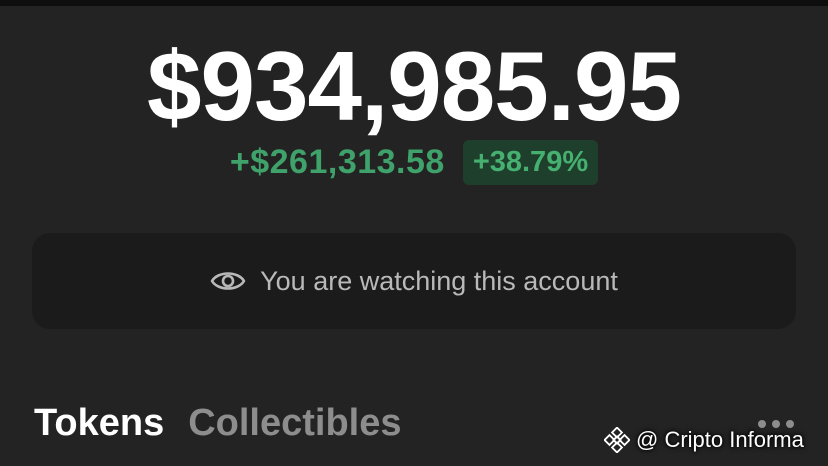 The width and height of the screenshot is (828, 466). Describe the element at coordinates (294, 423) in the screenshot. I see `tab-collectibles: Collectibles` at that location.